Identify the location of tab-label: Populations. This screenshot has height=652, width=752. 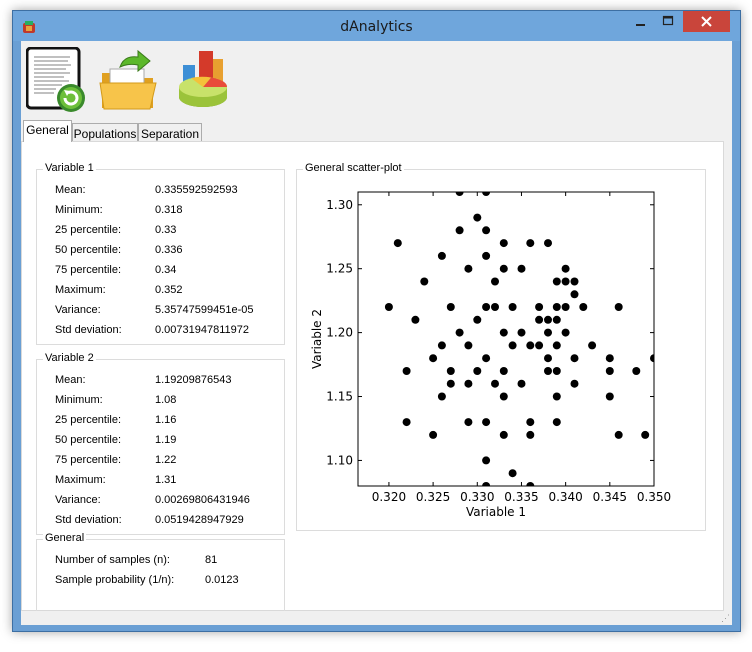
(105, 134).